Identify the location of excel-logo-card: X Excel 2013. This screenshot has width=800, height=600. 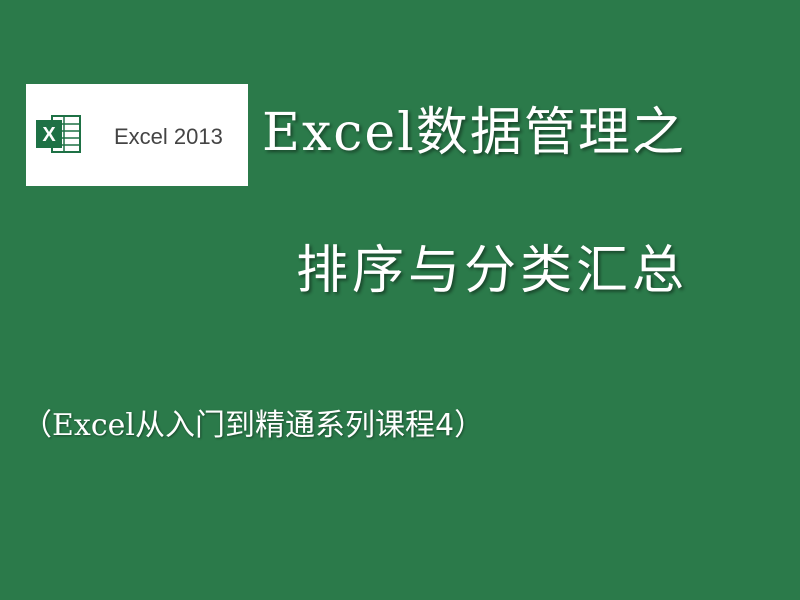
(137, 135).